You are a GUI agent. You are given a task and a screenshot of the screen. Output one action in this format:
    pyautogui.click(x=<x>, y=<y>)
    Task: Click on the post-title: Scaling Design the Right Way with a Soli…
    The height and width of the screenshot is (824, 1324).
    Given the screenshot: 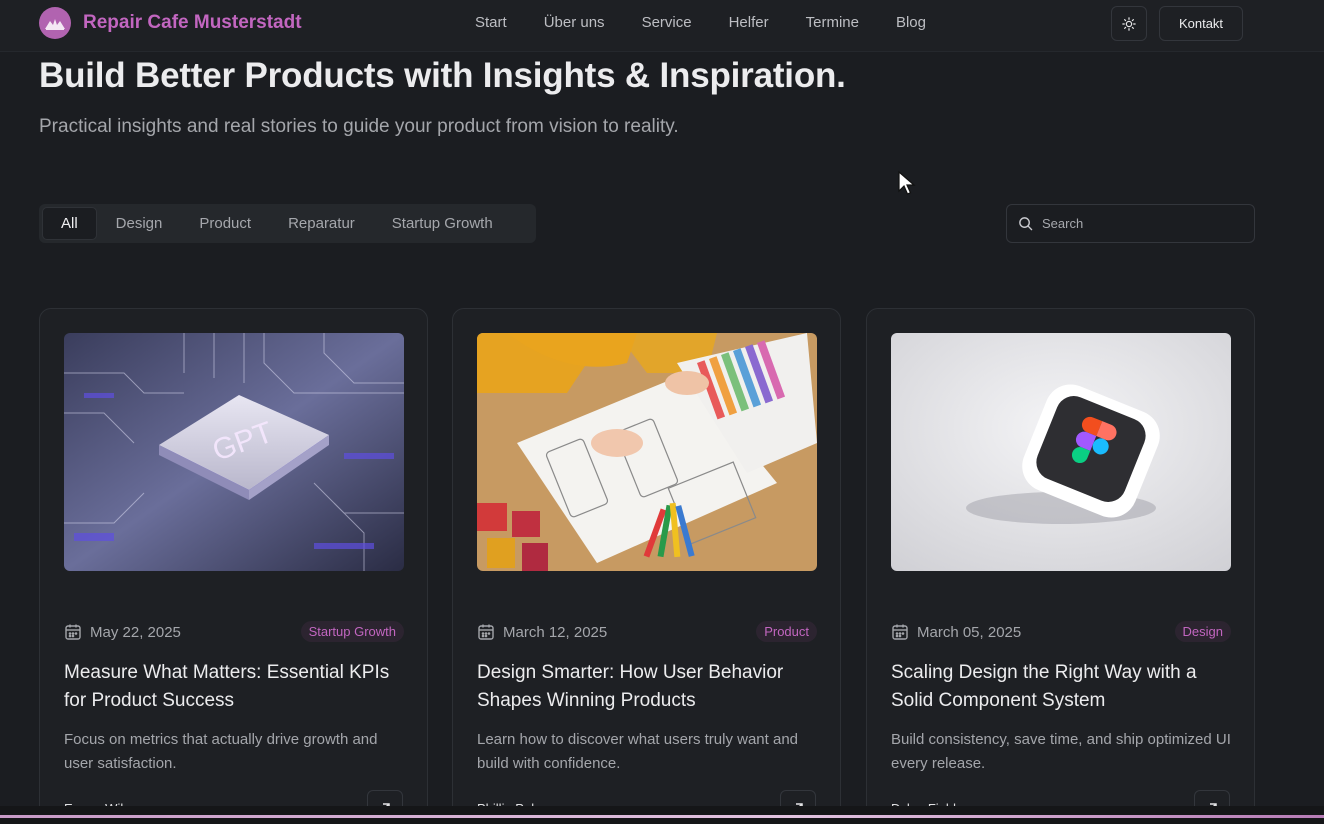 What is the action you would take?
    pyautogui.click(x=1063, y=687)
    